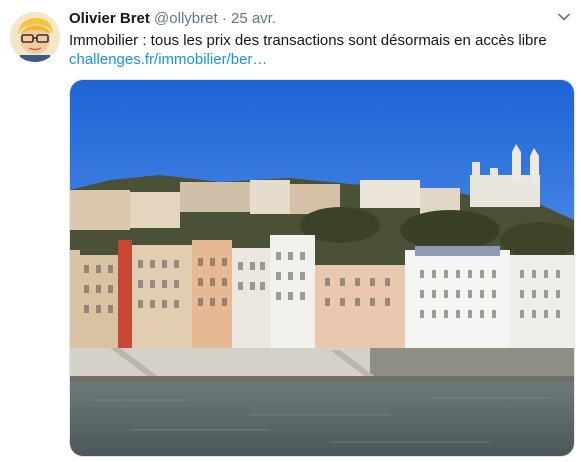  I want to click on chevron-down-icon, so click(564, 17).